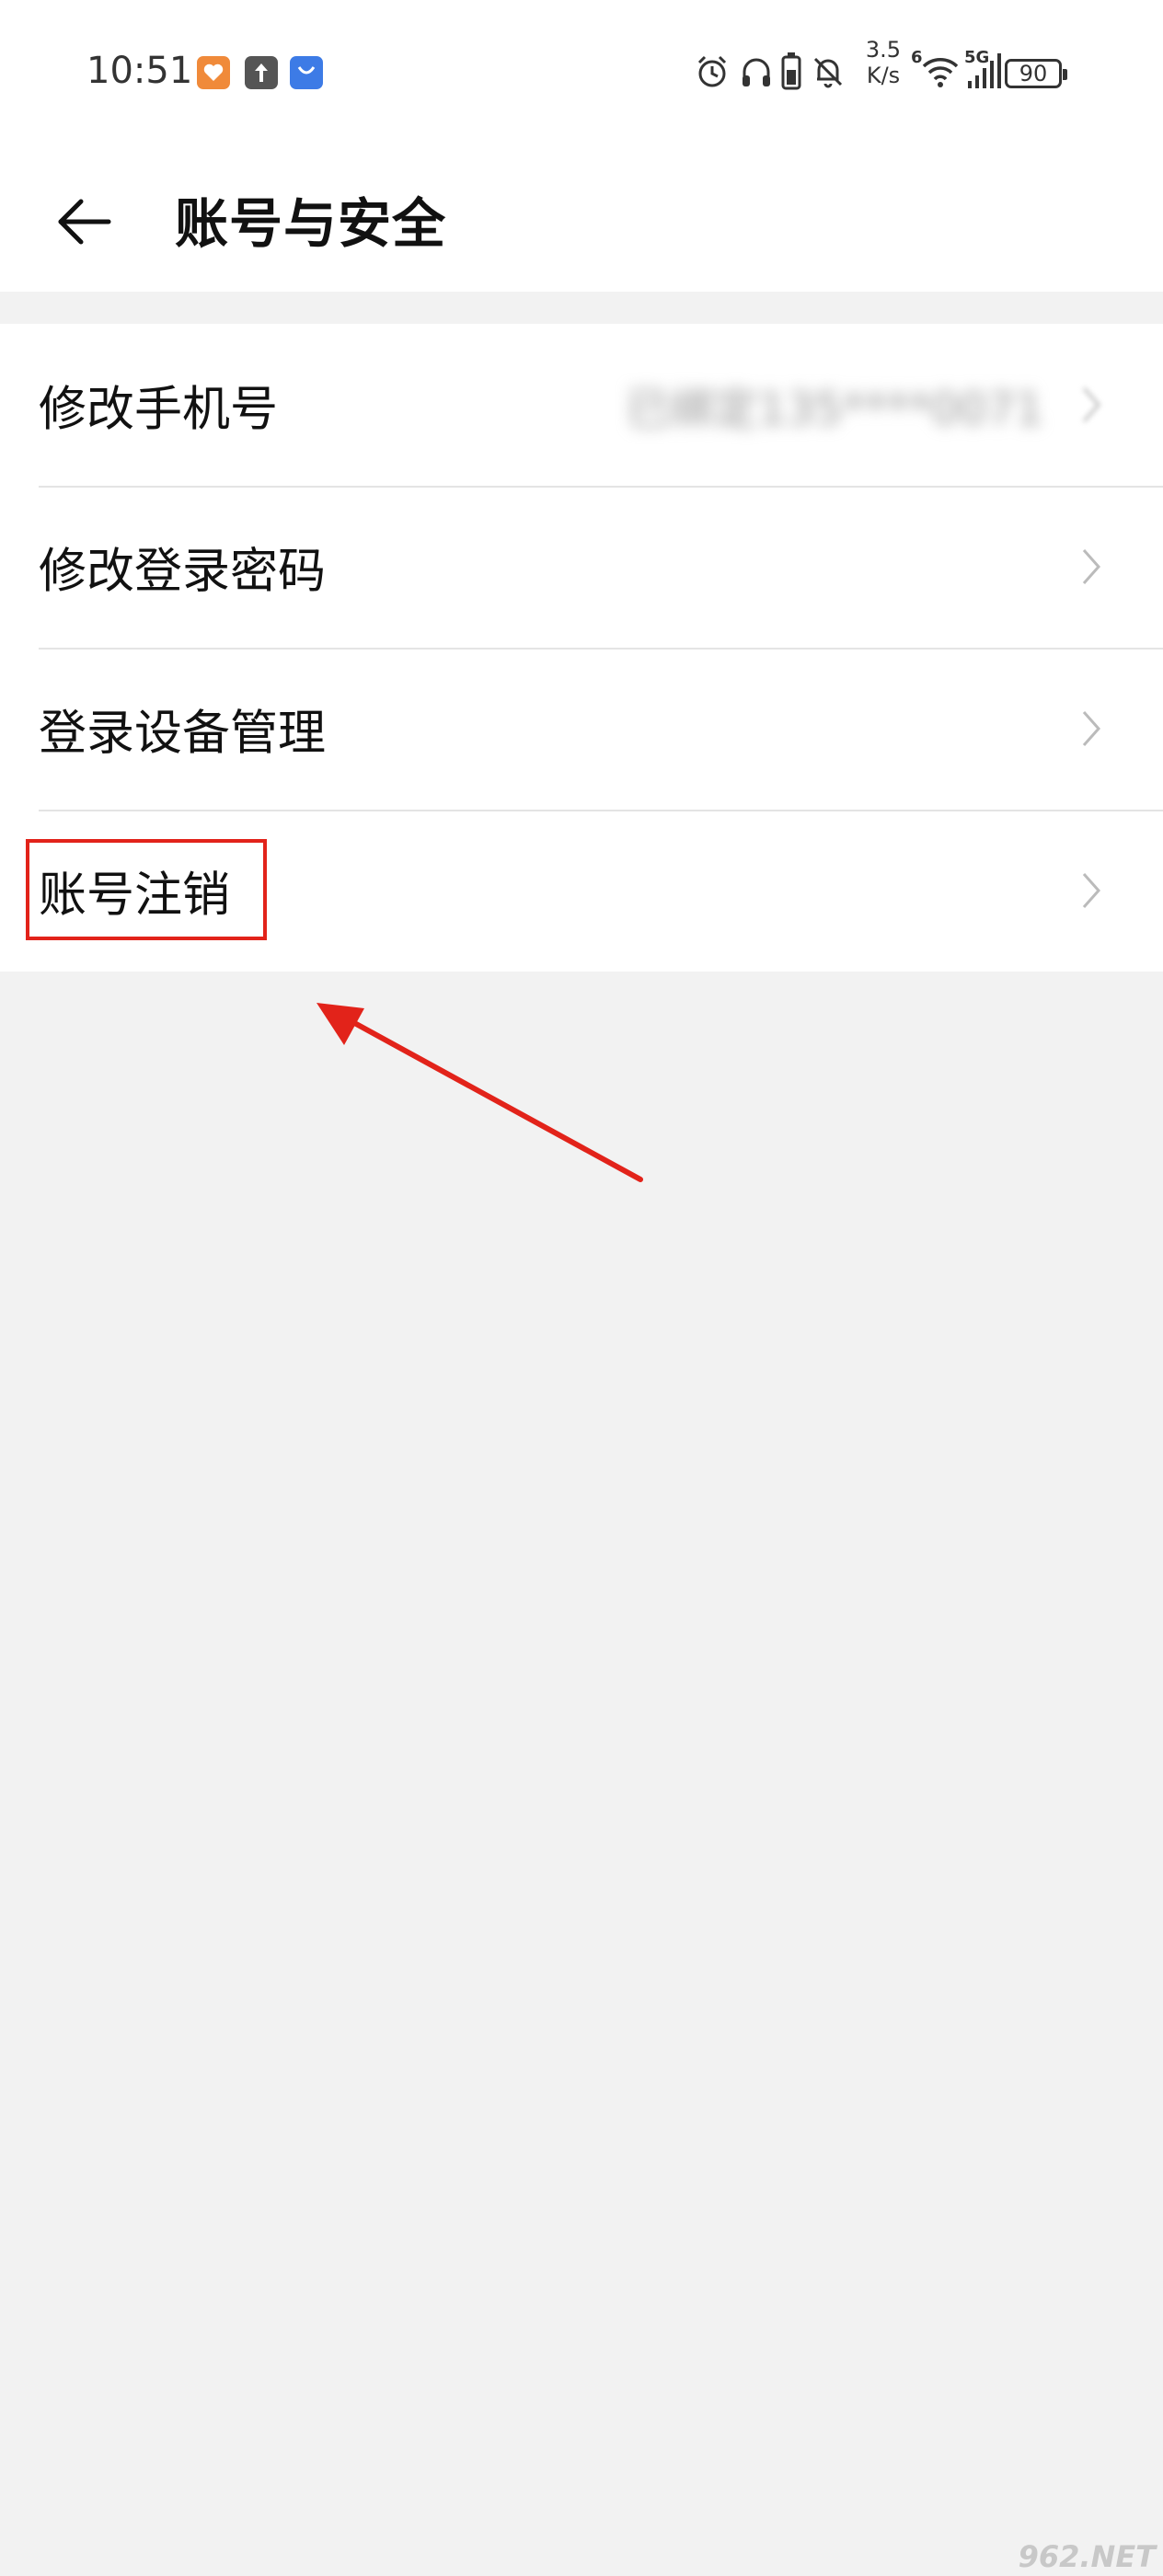 This screenshot has height=2576, width=1163. What do you see at coordinates (712, 71) in the screenshot?
I see `alarm-icon` at bounding box center [712, 71].